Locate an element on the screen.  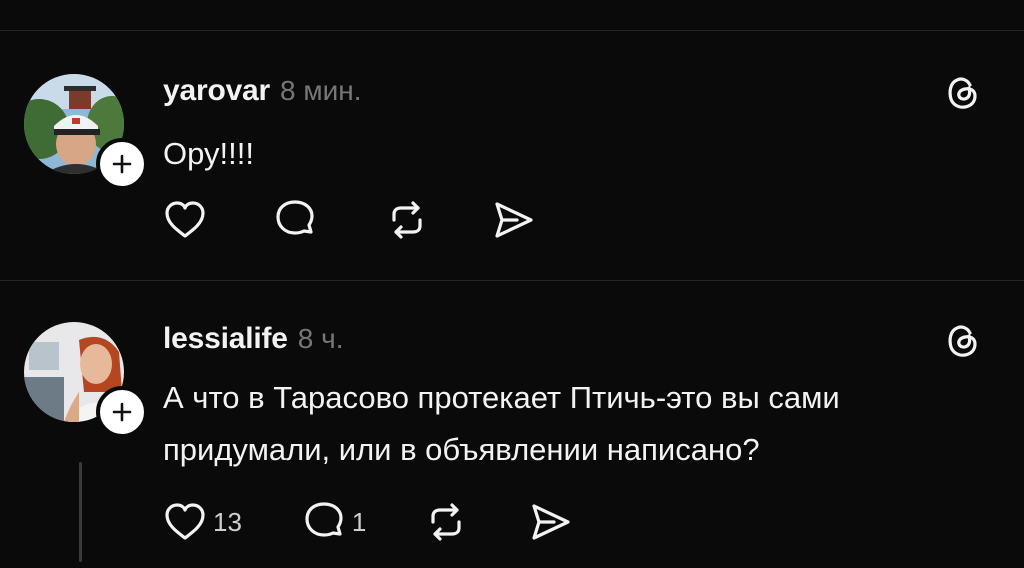
like-count: 13 is located at coordinates (227, 521).